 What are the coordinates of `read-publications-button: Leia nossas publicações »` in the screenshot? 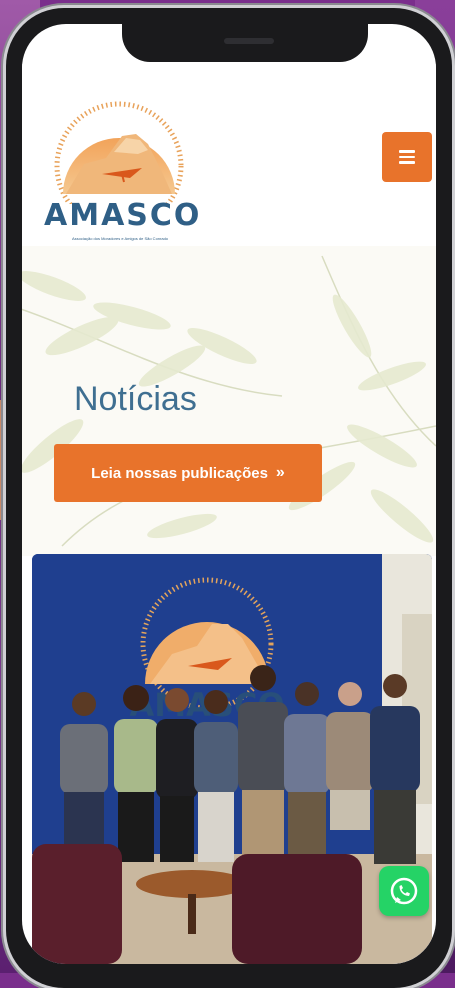 It's located at (188, 473).